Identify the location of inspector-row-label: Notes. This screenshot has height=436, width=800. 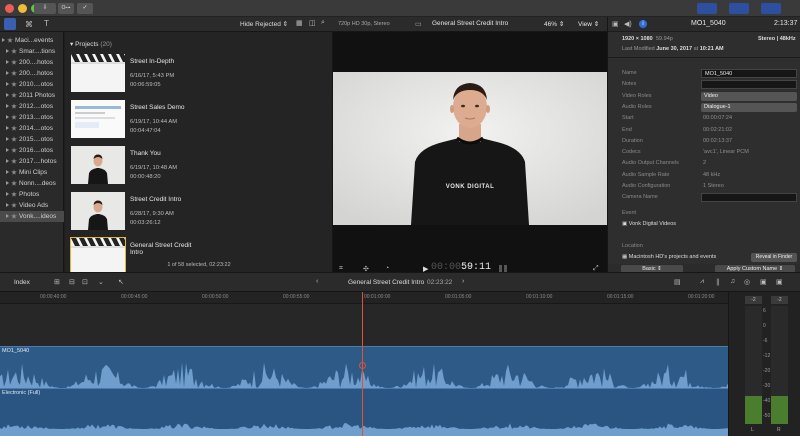
(629, 84).